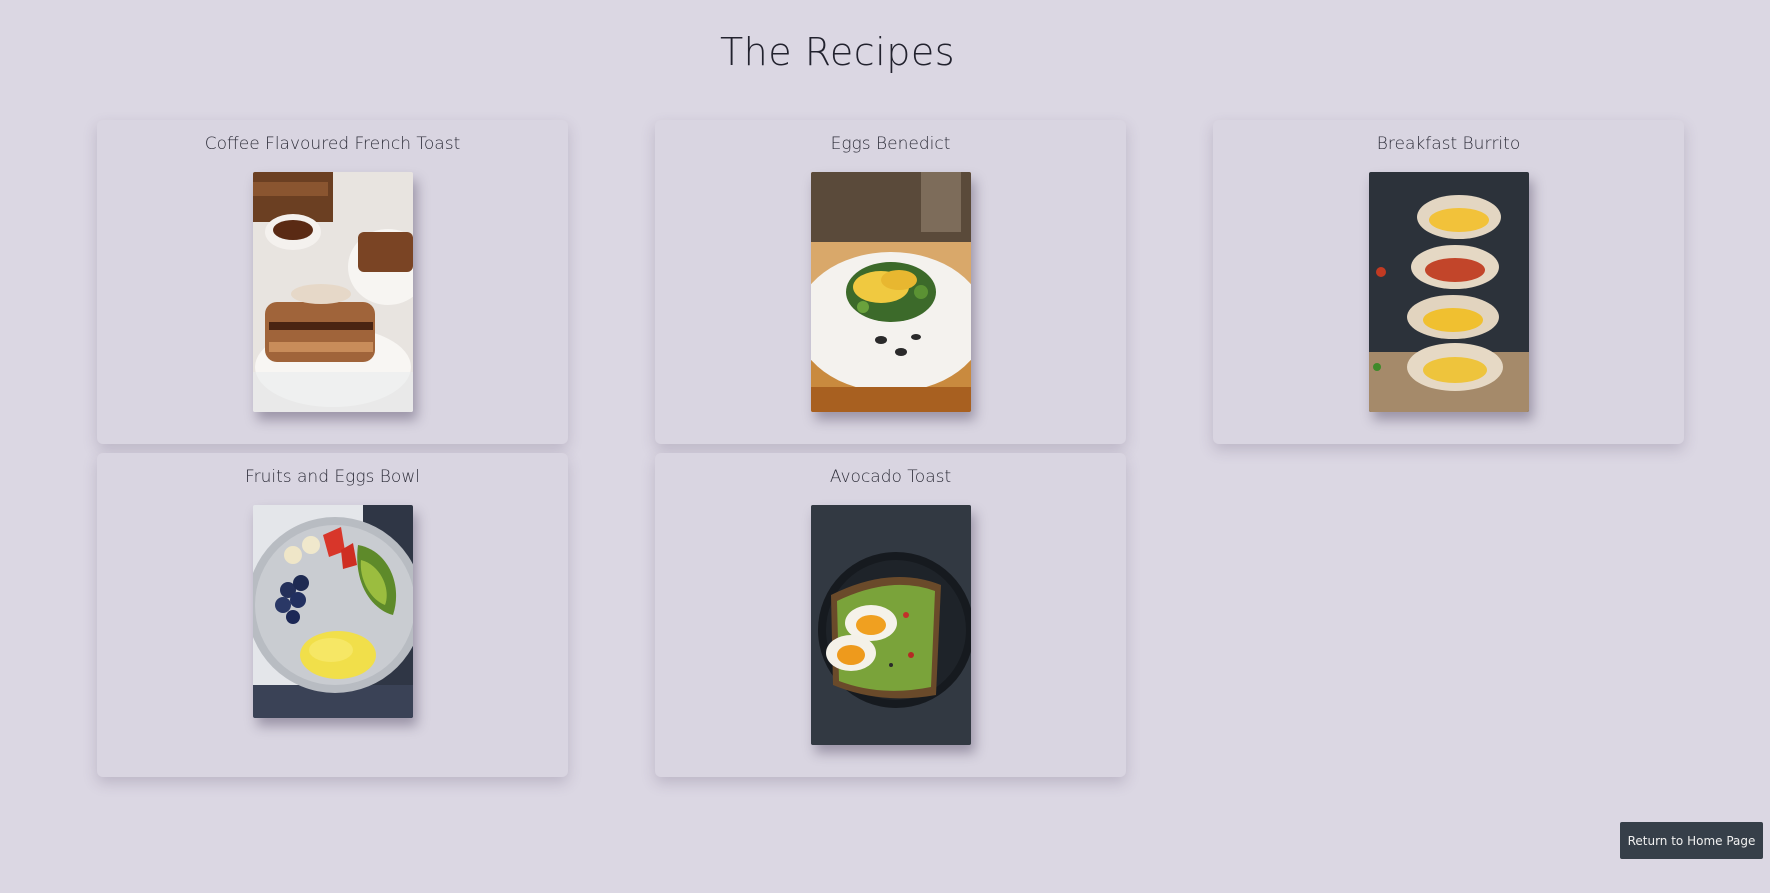 The height and width of the screenshot is (893, 1770). I want to click on recipe-card-eggs-benedict: Eggs Benedict, so click(890, 282).